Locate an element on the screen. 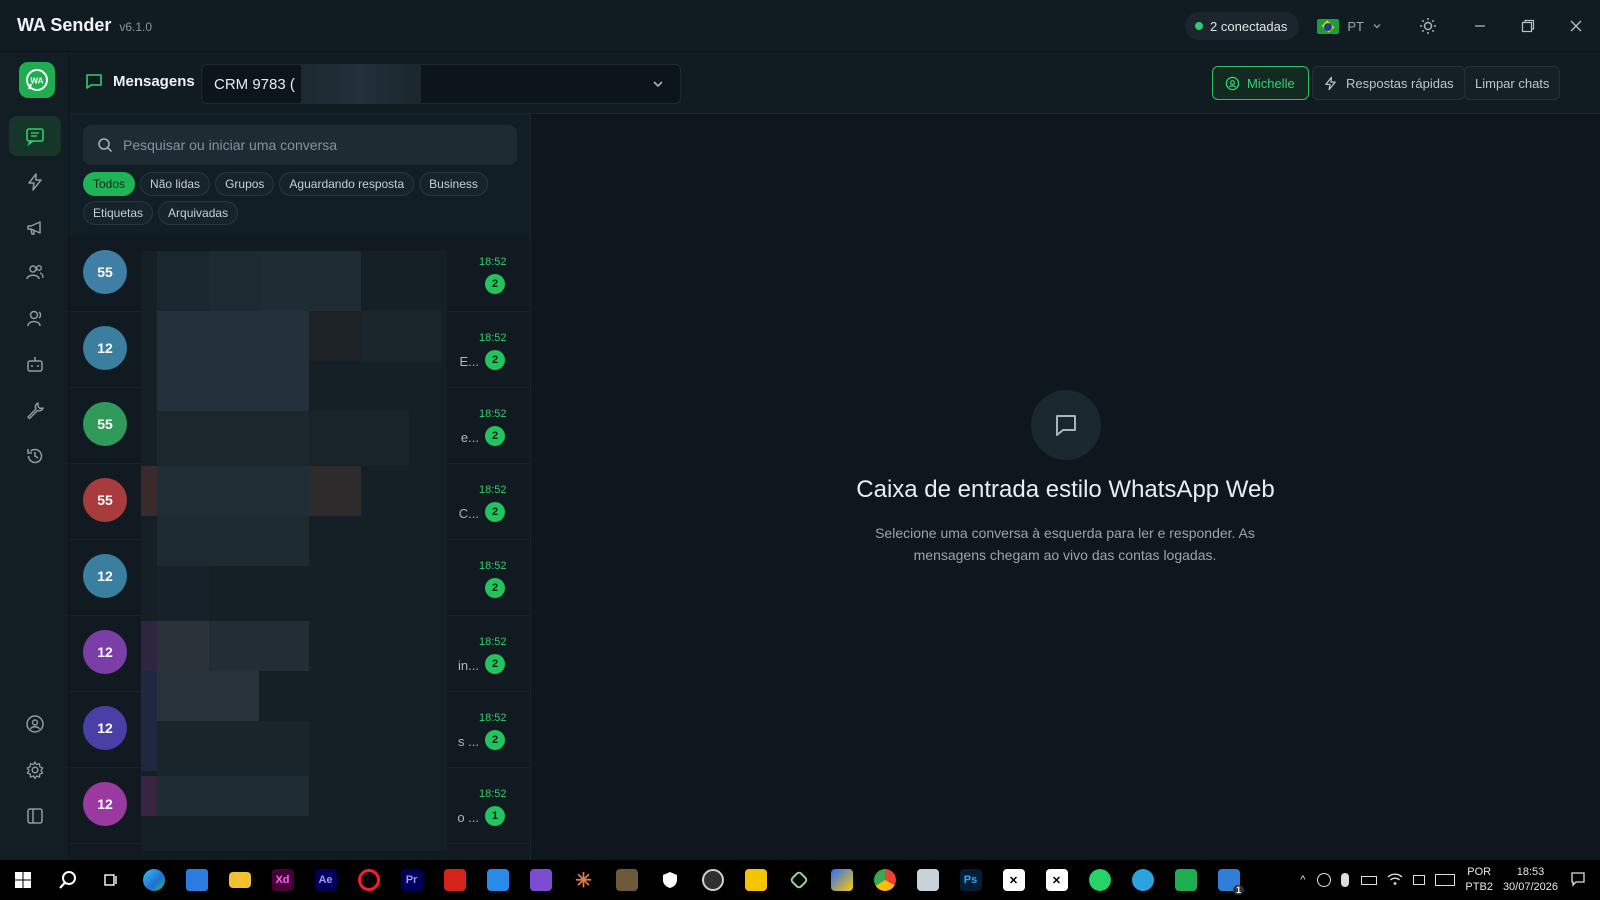 The image size is (1600, 900). conversation-row: 12 E... 18:52 2 is located at coordinates (299, 350).